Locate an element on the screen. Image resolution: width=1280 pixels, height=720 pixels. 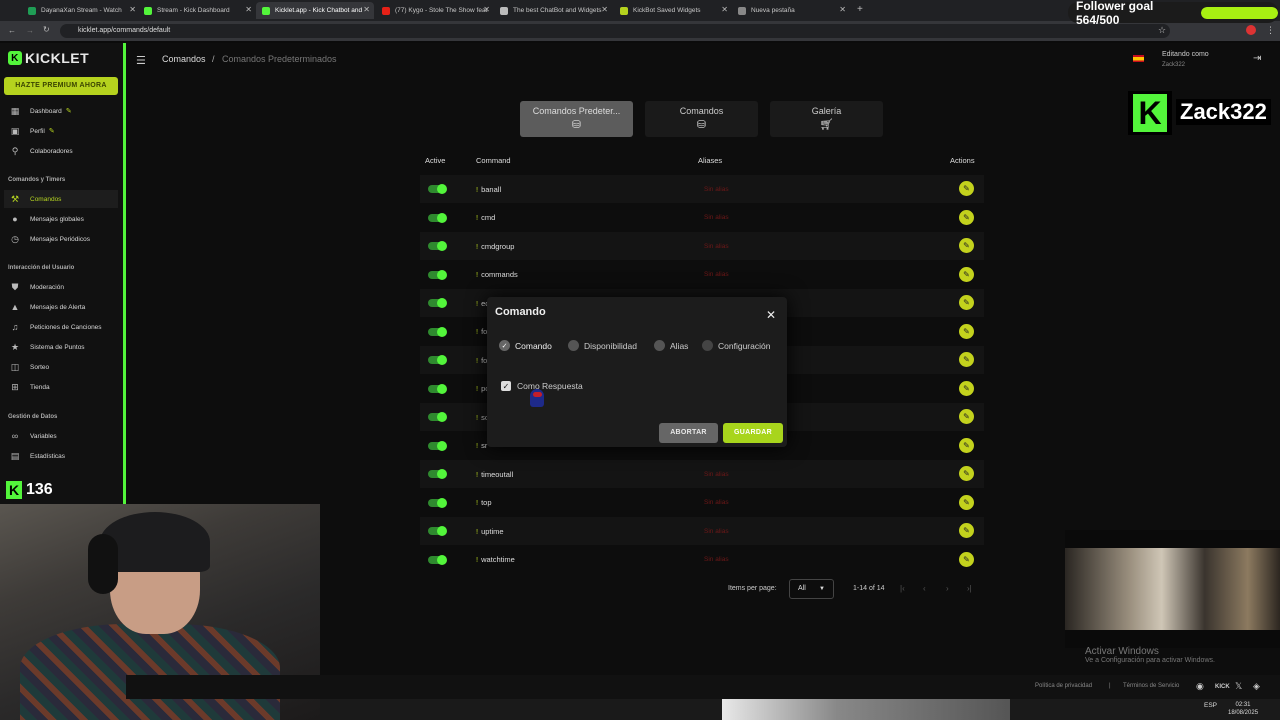
tab-gallery: Galería 🛒︎ is located at coordinates (826, 119).